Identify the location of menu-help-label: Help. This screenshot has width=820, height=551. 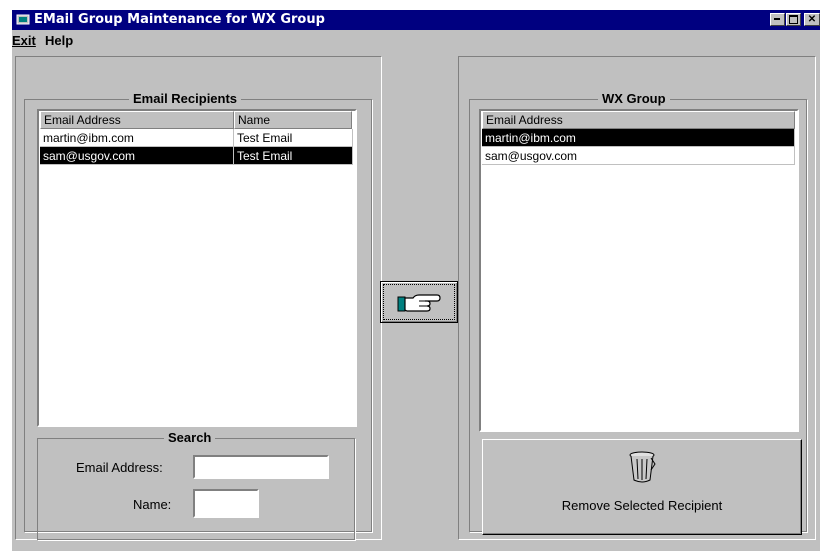
(59, 40).